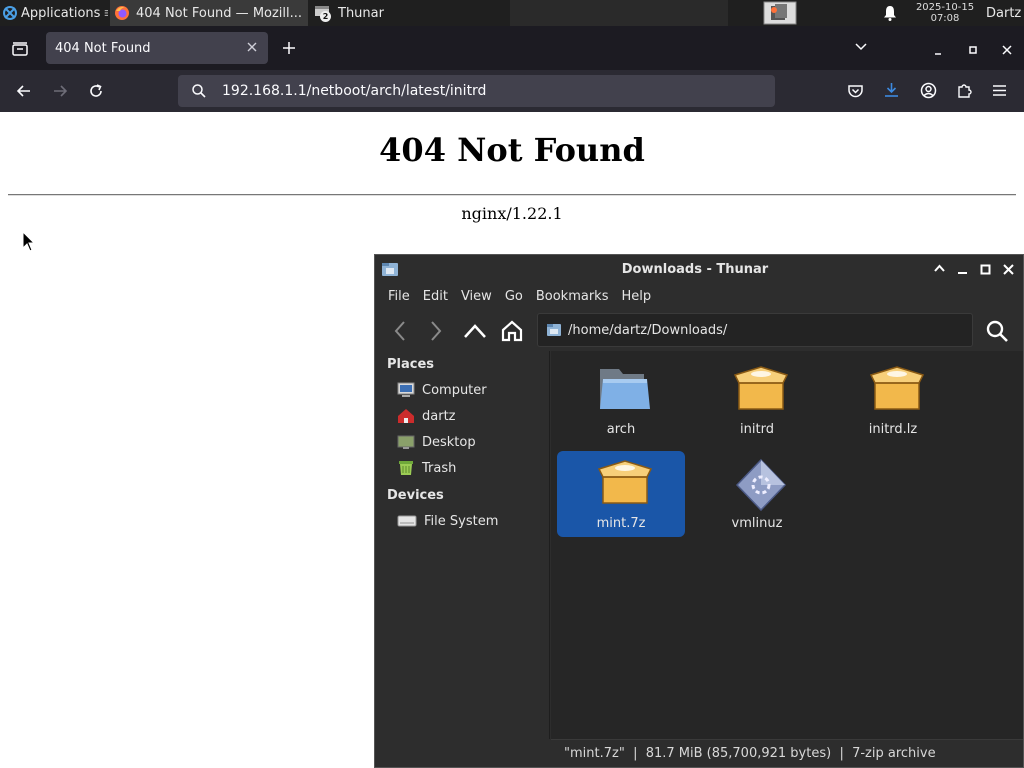  What do you see at coordinates (699, 296) in the screenshot?
I see `thunar-menubar: File Edit View Go Bookmarks Help` at bounding box center [699, 296].